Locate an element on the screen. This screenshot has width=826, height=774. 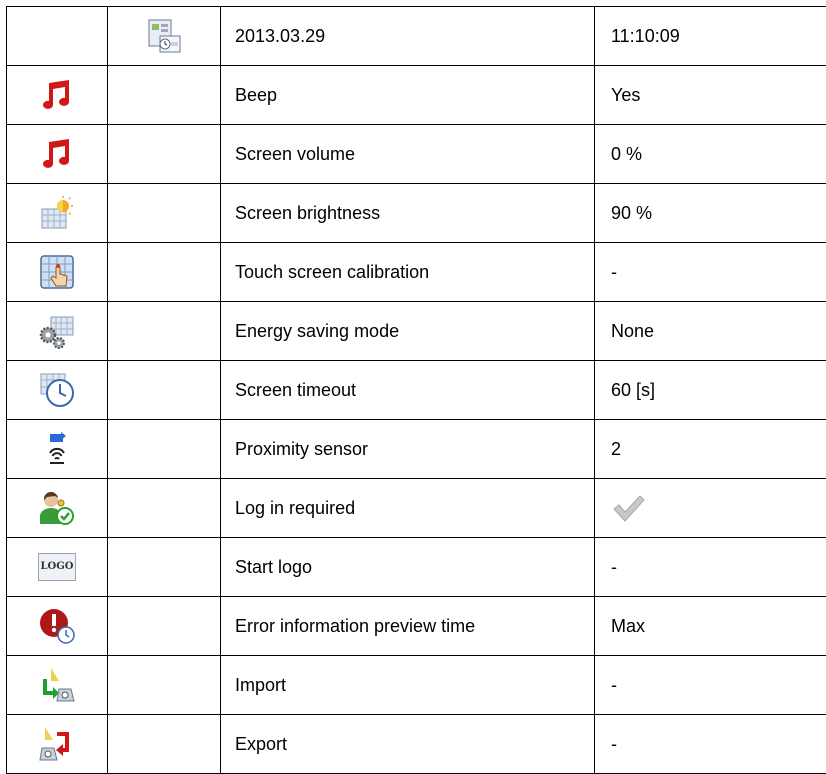
row-label: Beep is located at coordinates (408, 95).